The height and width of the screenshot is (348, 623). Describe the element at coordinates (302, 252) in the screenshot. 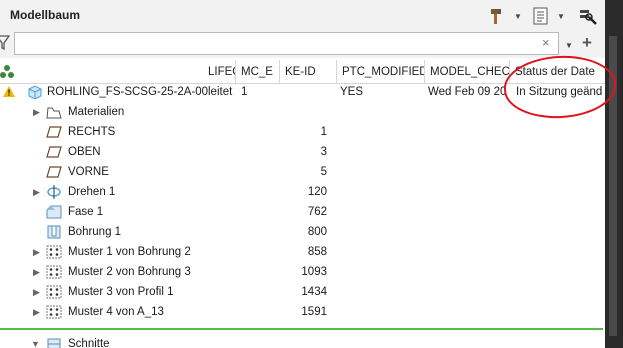

I see `tree-item-muster-1: ▶ Muster 1 von Bohrung 2 858` at that location.